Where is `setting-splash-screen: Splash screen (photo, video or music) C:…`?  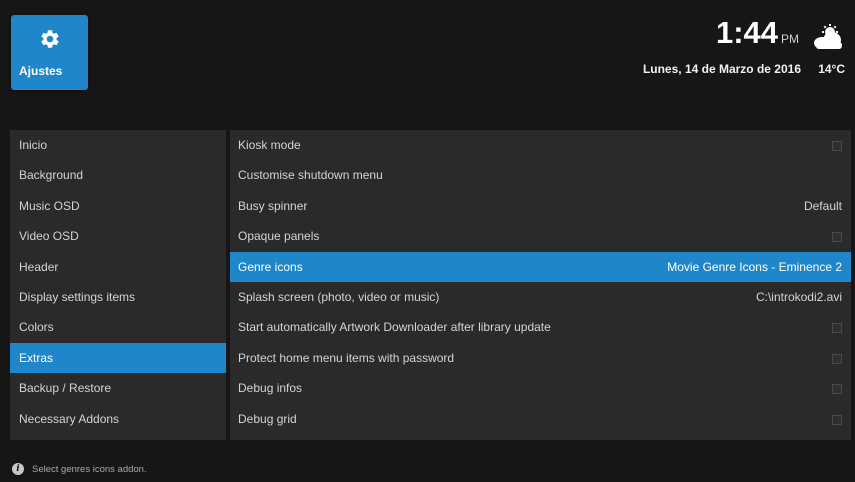 setting-splash-screen: Splash screen (photo, video or music) C:… is located at coordinates (540, 297).